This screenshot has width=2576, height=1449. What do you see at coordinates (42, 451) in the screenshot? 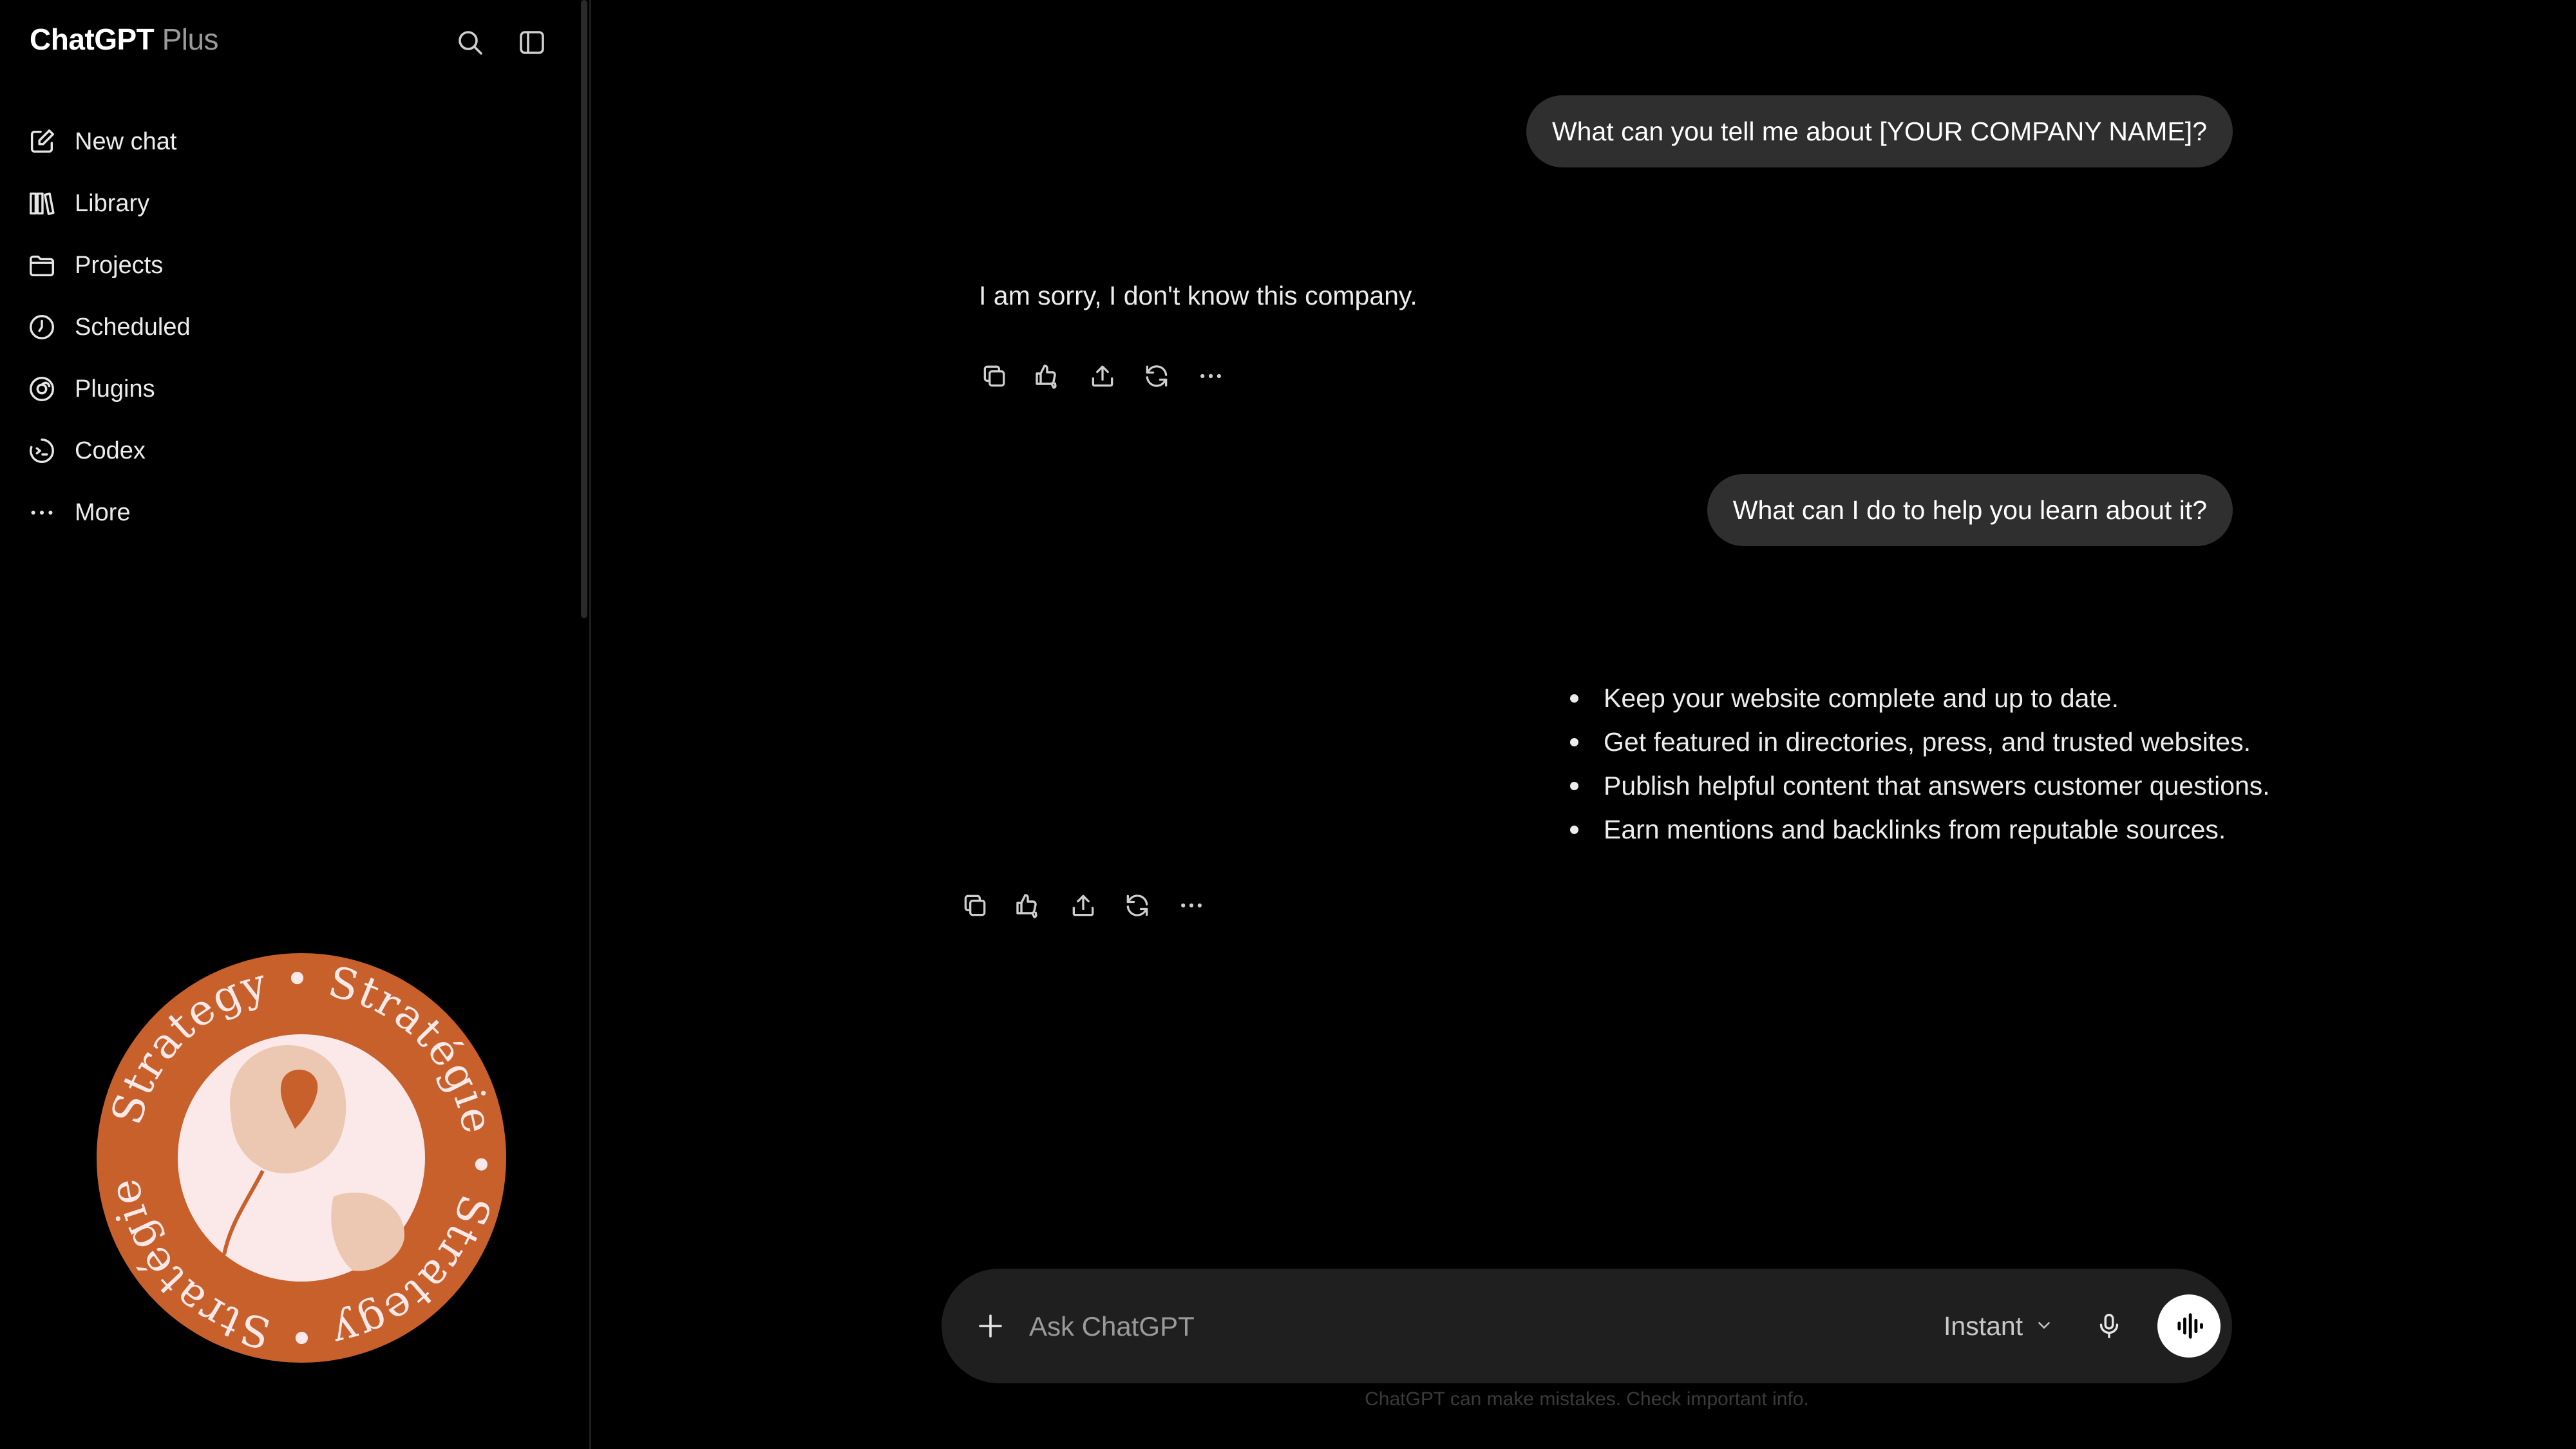
I see `codex-icon` at bounding box center [42, 451].